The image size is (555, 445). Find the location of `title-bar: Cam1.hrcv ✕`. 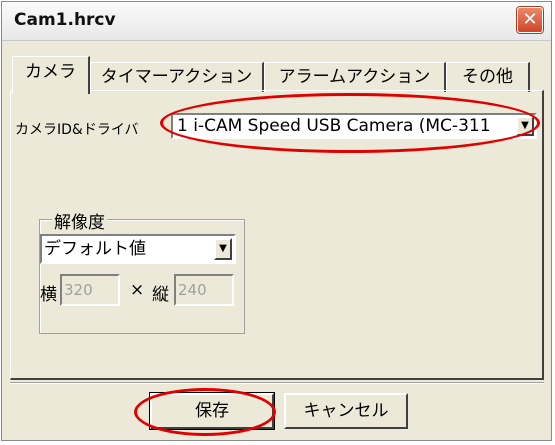

title-bar: Cam1.hrcv ✕ is located at coordinates (276, 21).